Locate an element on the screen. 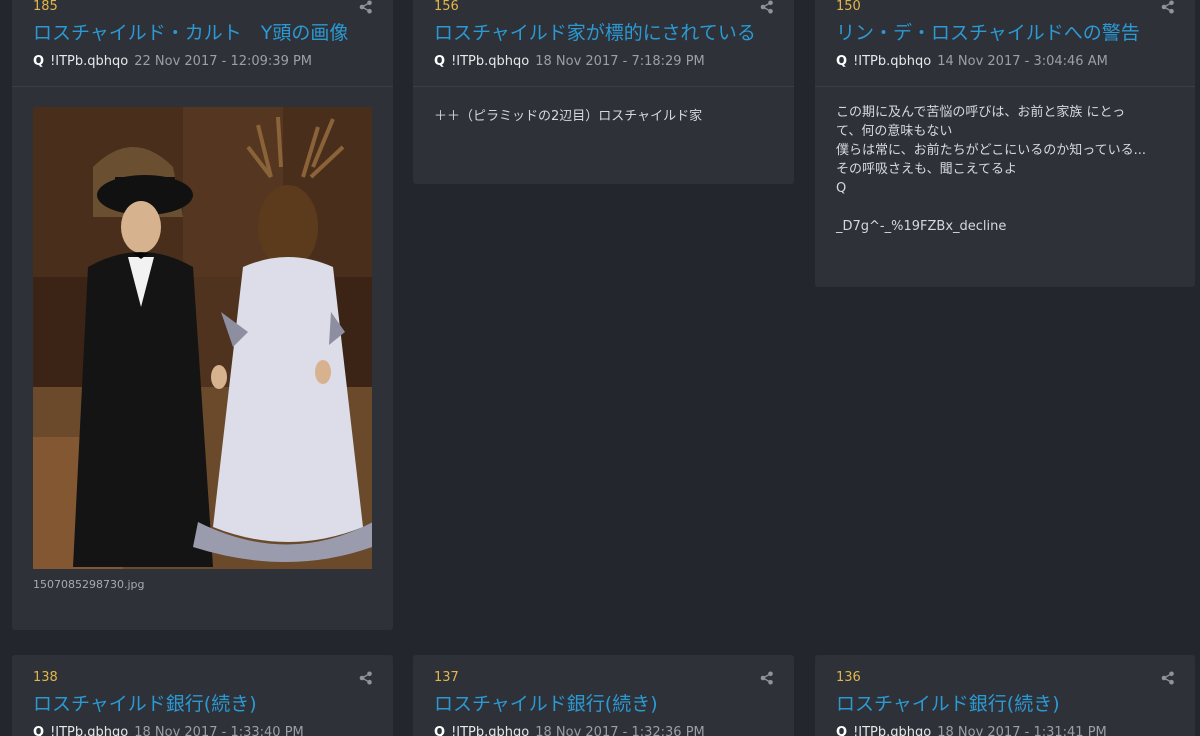 The width and height of the screenshot is (1200, 736). post-body-line: Q is located at coordinates (841, 188).